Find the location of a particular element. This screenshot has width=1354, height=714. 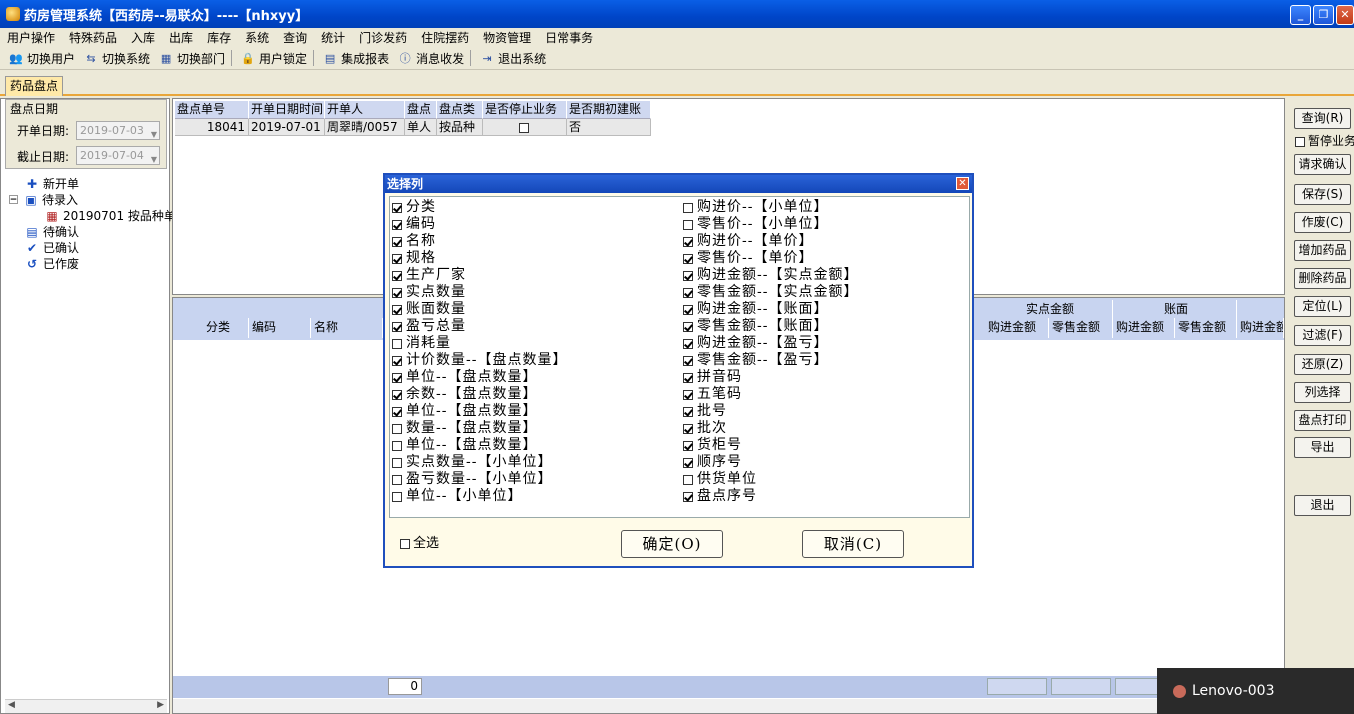

user-lock-button: 🔒 用户锁定 is located at coordinates (273, 58).